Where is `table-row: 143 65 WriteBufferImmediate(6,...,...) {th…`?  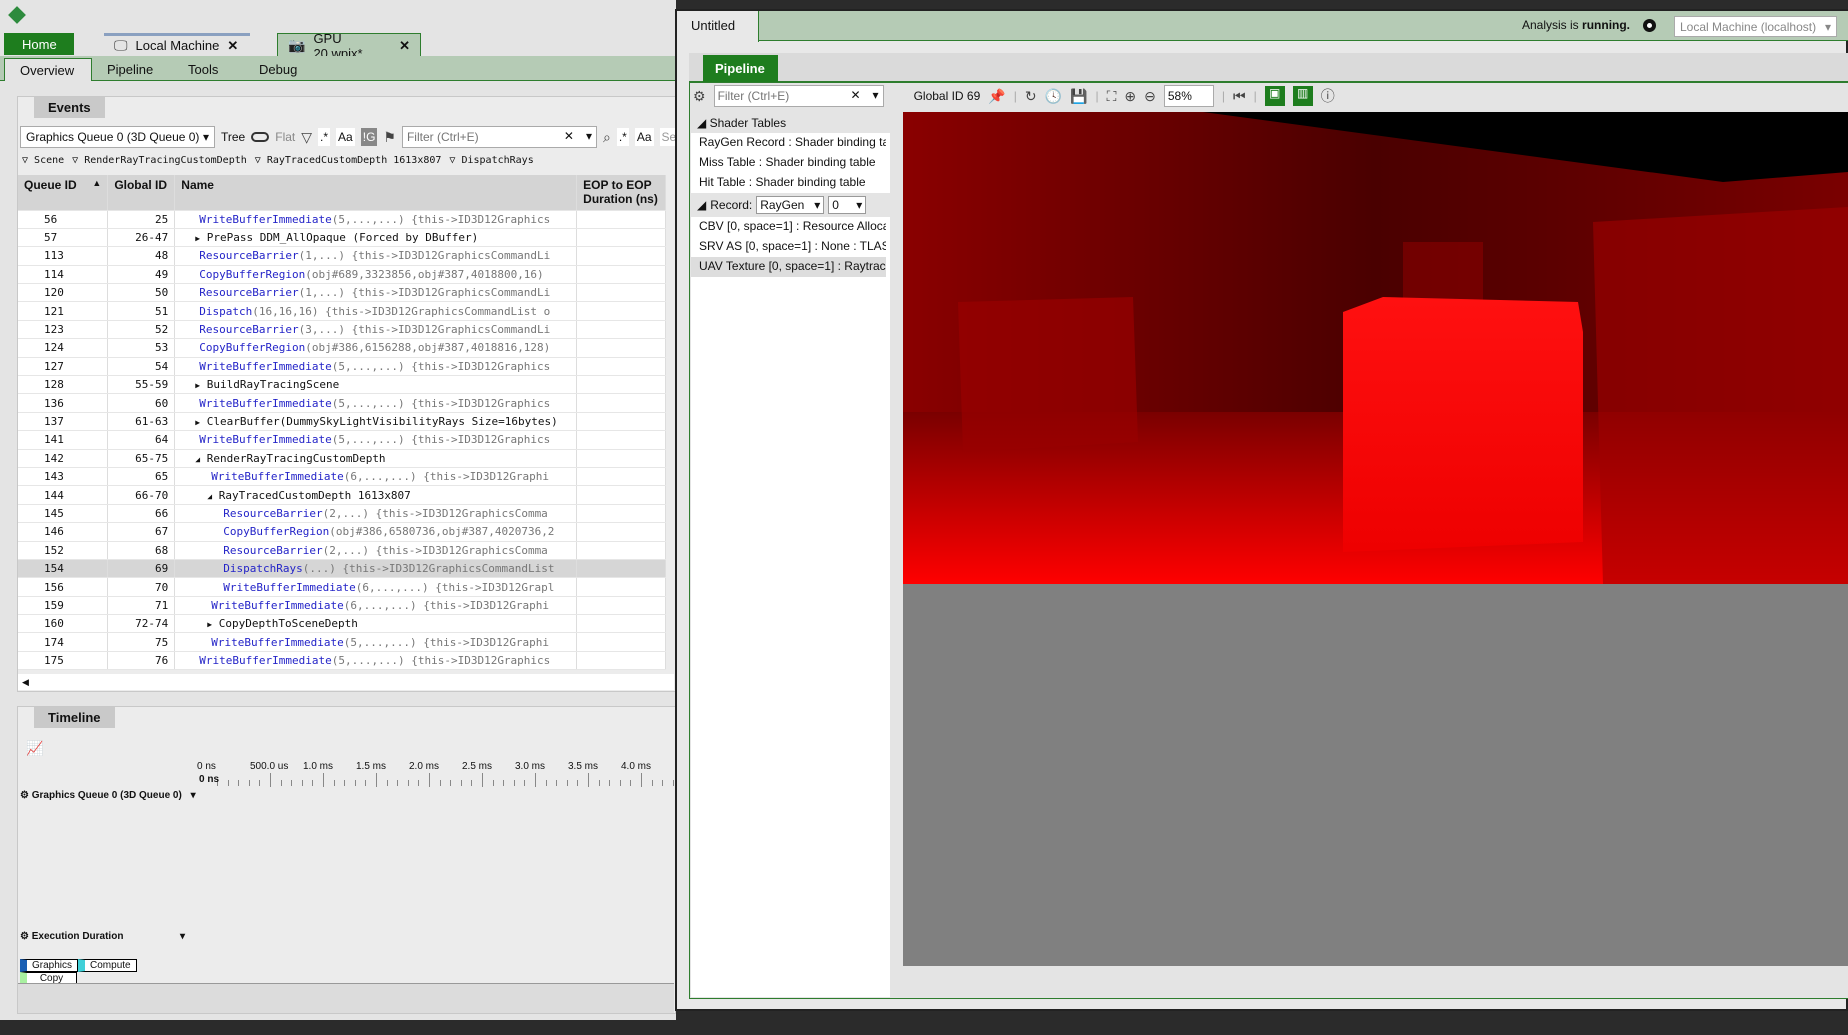
table-row: 143 65 WriteBufferImmediate(6,...,...) {th… is located at coordinates (342, 477).